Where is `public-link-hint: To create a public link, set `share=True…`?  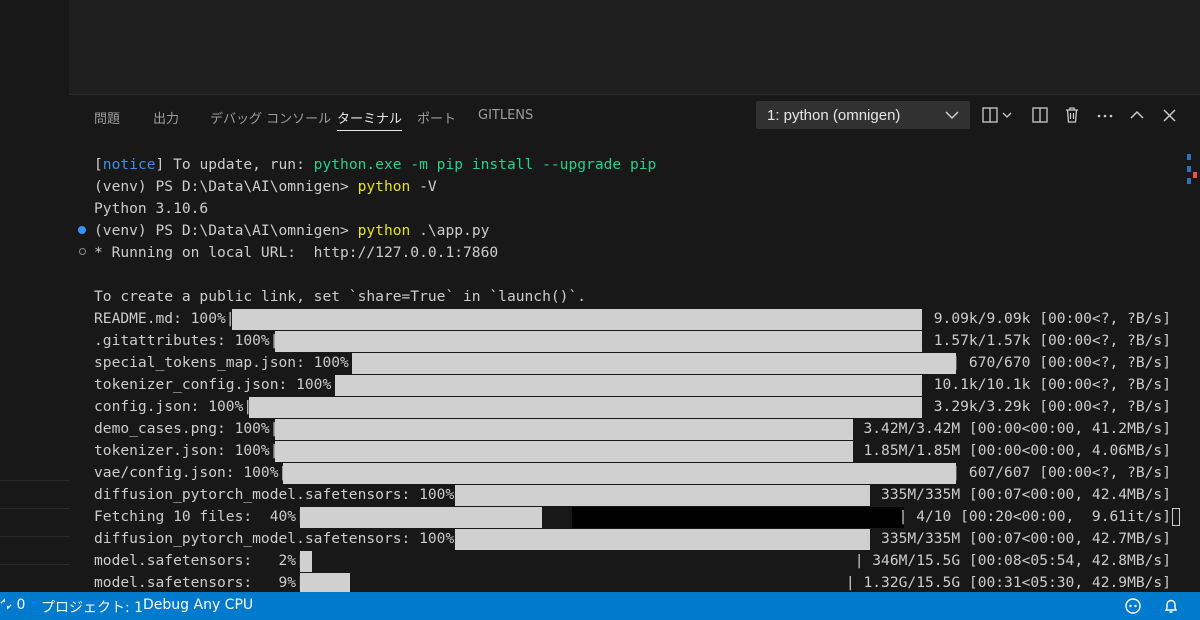
public-link-hint: To create a public link, set `share=True… is located at coordinates (340, 296).